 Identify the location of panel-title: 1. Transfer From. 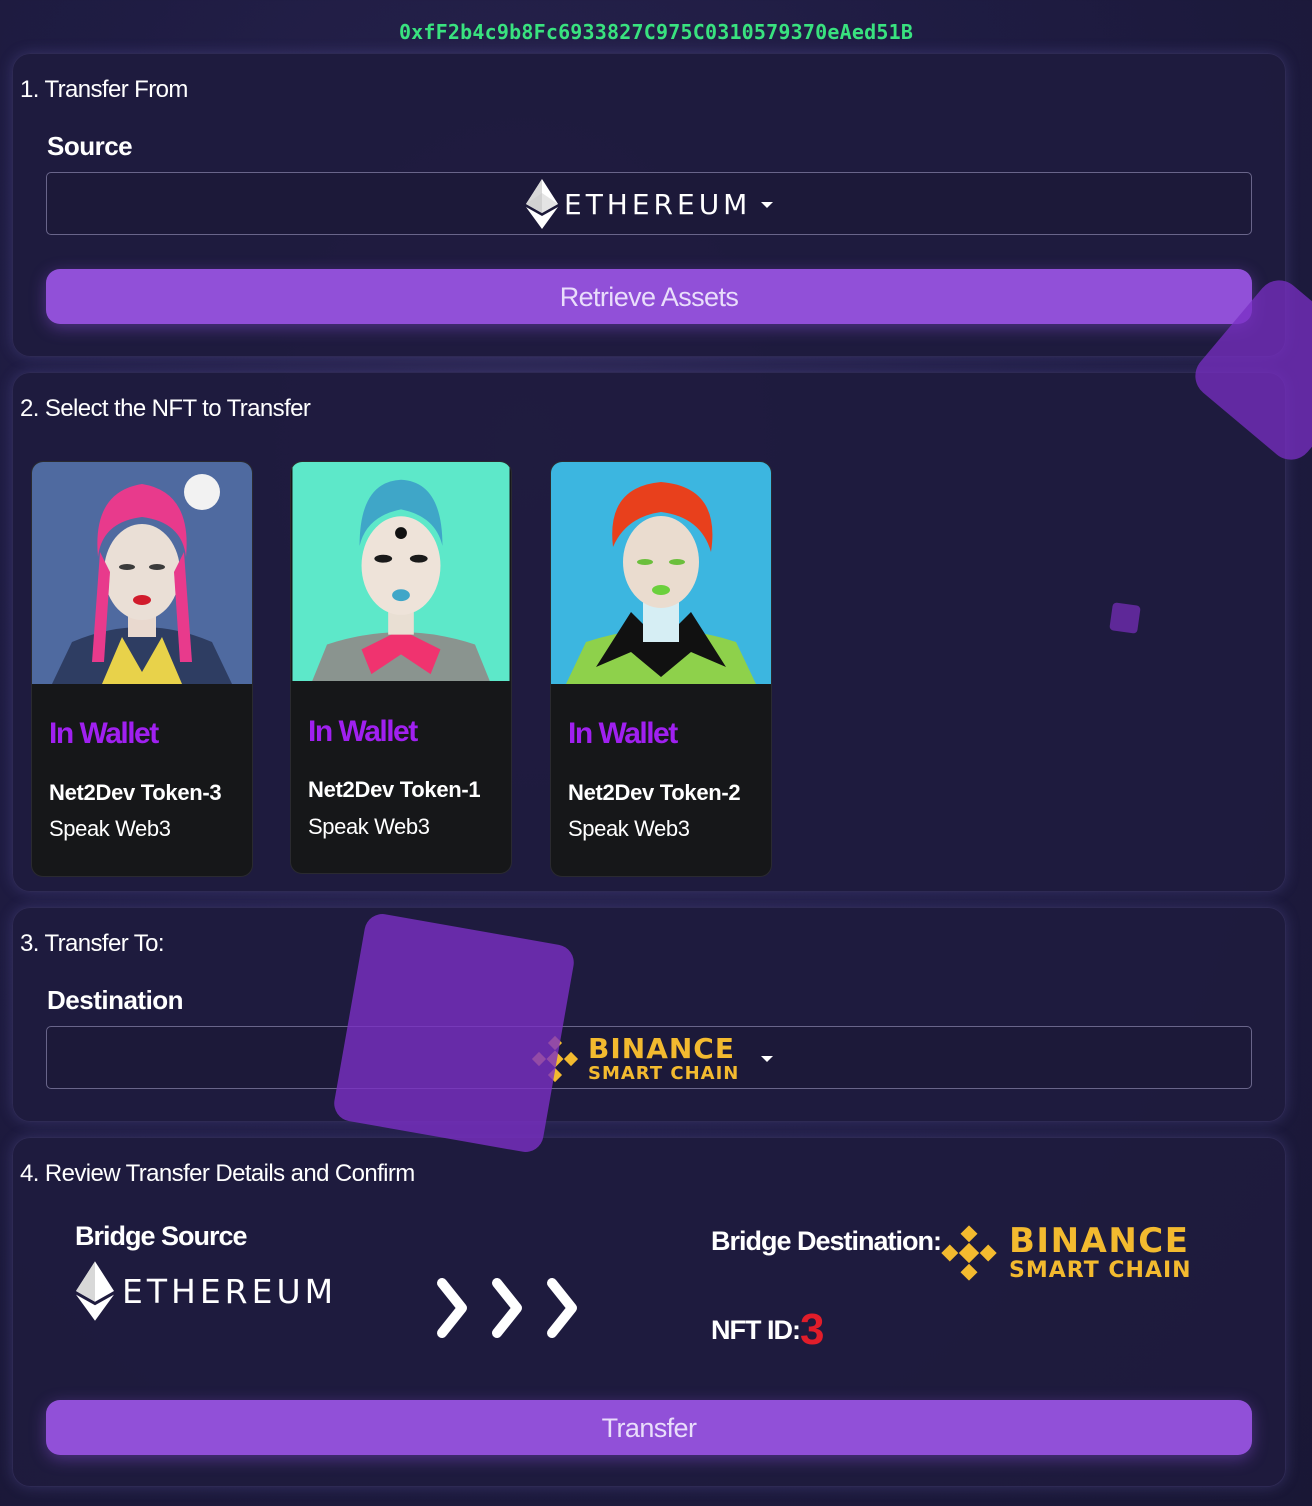
(104, 89).